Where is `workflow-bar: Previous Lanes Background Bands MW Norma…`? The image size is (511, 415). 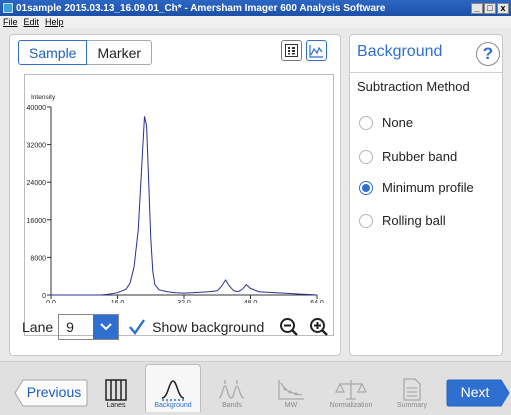 workflow-bar: Previous Lanes Background Bands MW Norma… is located at coordinates (255, 388).